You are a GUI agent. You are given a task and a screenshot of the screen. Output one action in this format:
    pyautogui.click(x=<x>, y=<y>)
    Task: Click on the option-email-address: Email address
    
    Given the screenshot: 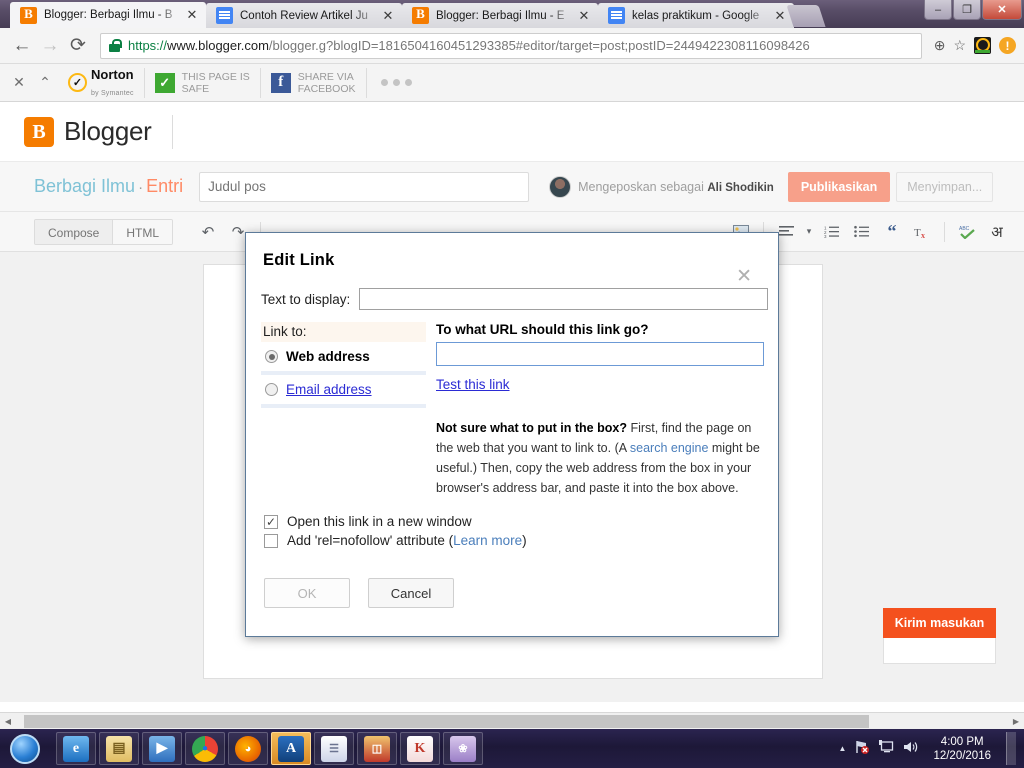 What is the action you would take?
    pyautogui.click(x=343, y=391)
    